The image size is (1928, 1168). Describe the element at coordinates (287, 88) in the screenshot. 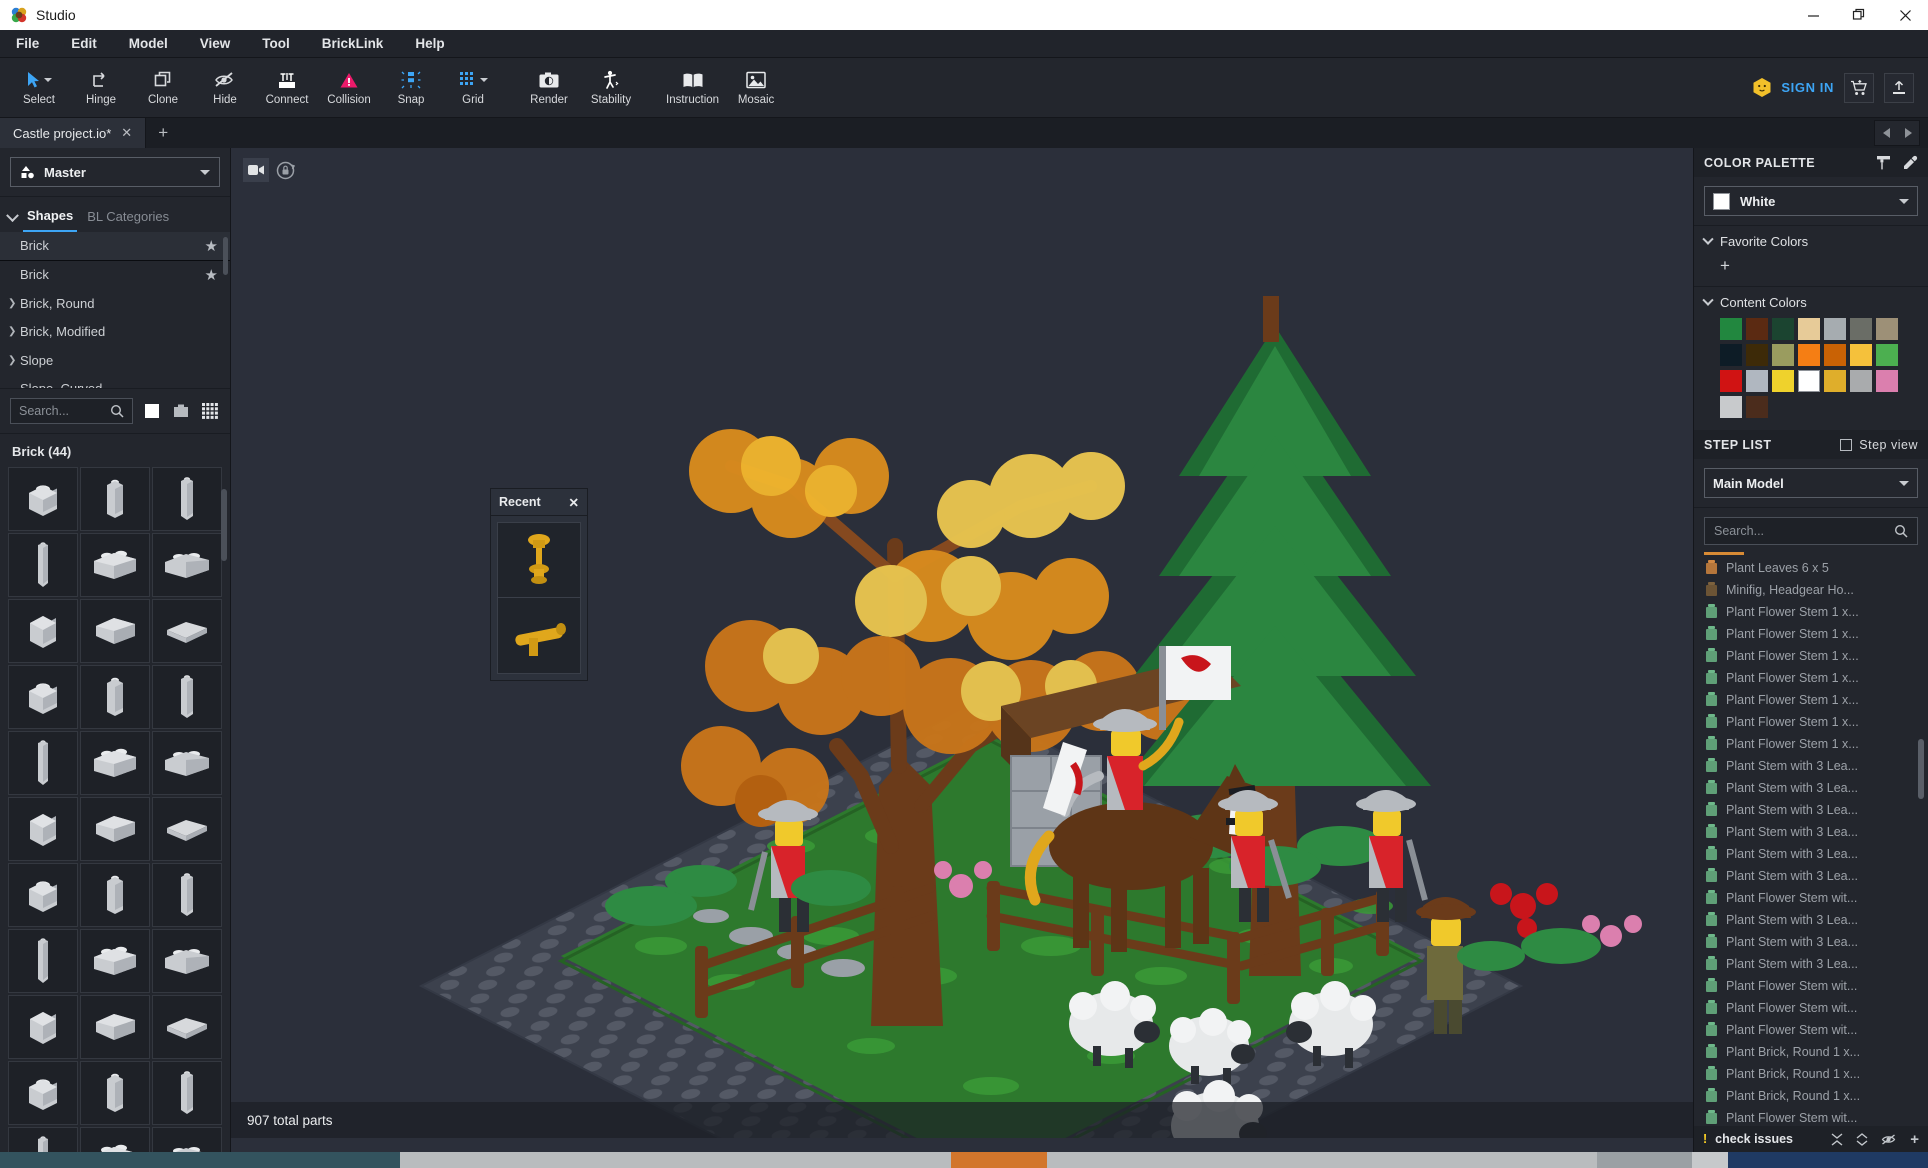

I see `tool-connect: Connect` at that location.